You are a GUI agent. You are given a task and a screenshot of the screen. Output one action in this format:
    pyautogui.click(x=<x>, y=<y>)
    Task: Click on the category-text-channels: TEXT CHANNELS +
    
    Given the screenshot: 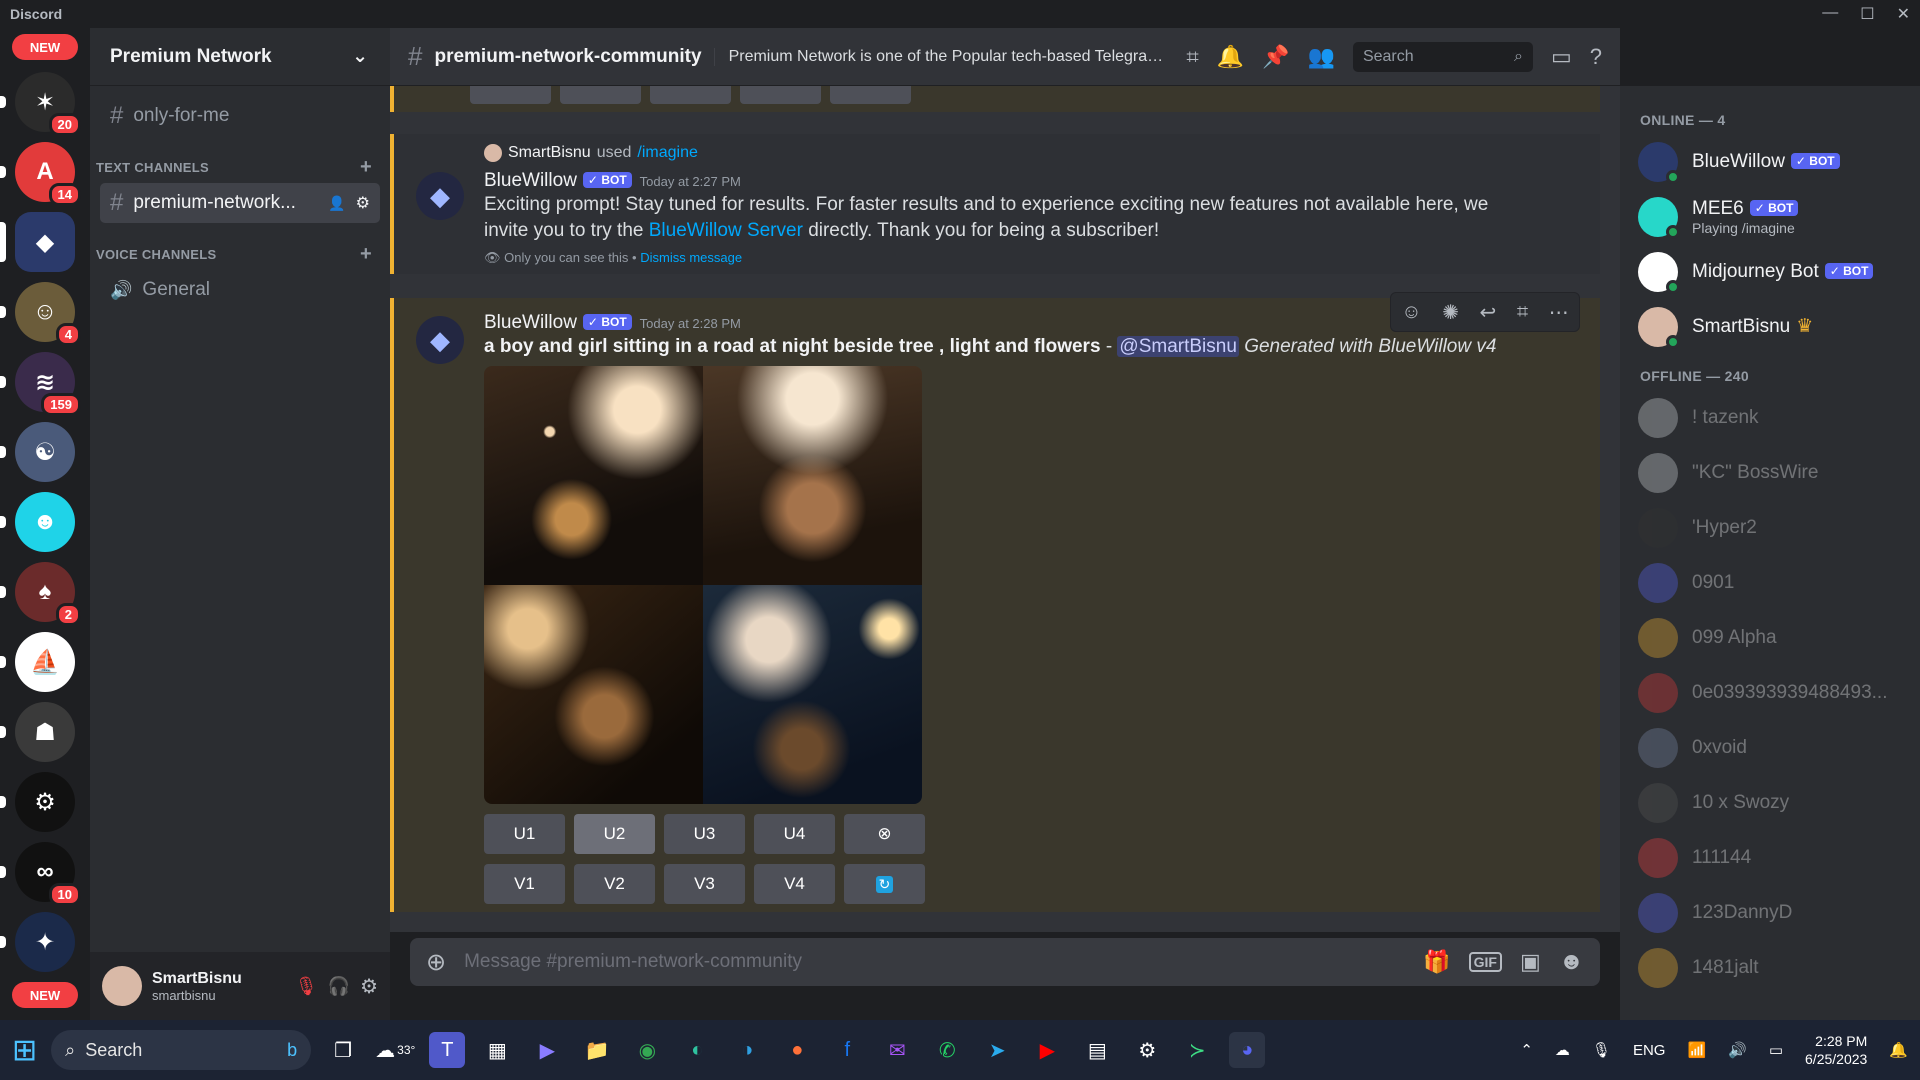 What is the action you would take?
    pyautogui.click(x=234, y=167)
    